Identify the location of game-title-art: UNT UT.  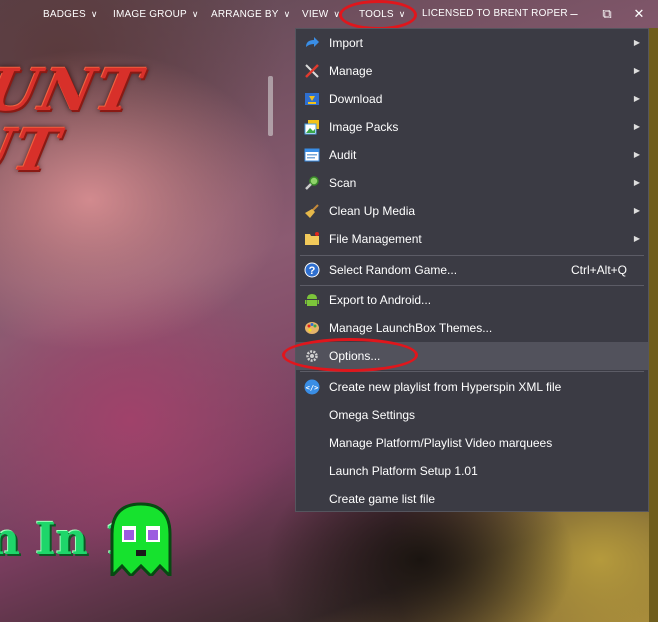
(74, 120).